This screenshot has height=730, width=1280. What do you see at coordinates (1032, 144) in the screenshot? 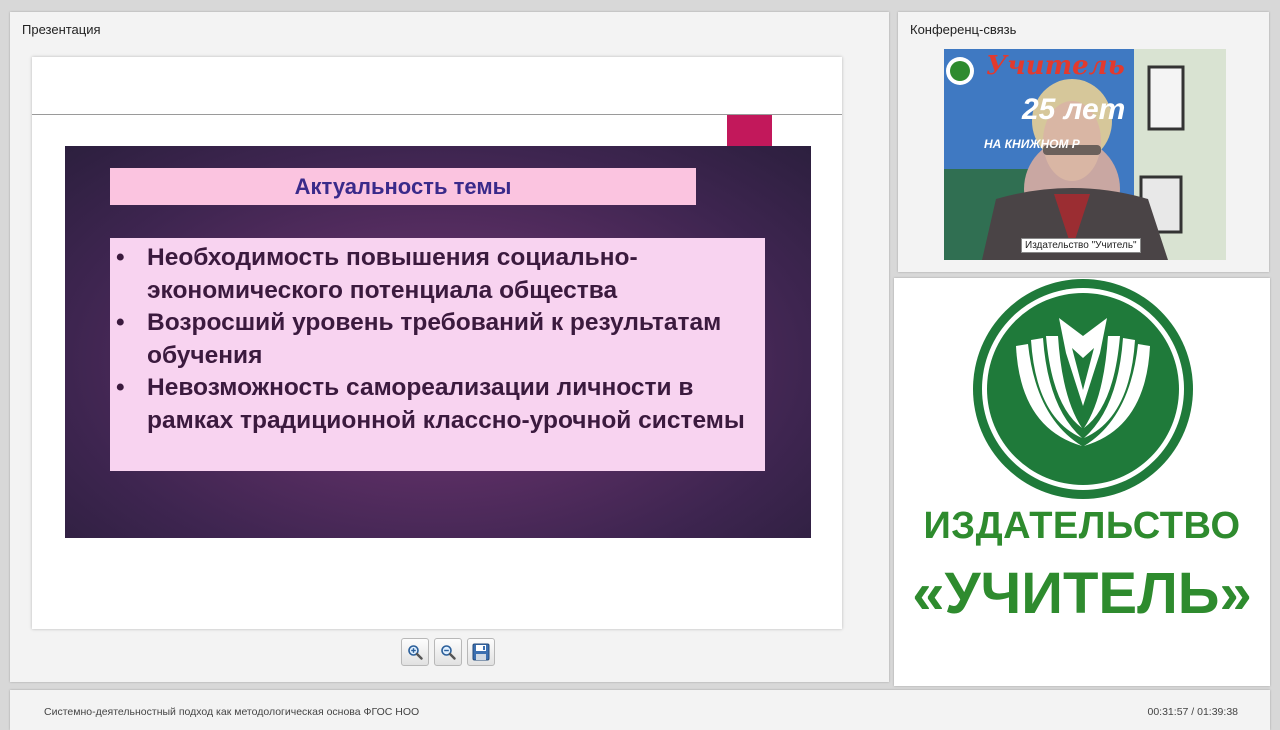
I see `banner-subline: НА КНИЖНОМ Р` at bounding box center [1032, 144].